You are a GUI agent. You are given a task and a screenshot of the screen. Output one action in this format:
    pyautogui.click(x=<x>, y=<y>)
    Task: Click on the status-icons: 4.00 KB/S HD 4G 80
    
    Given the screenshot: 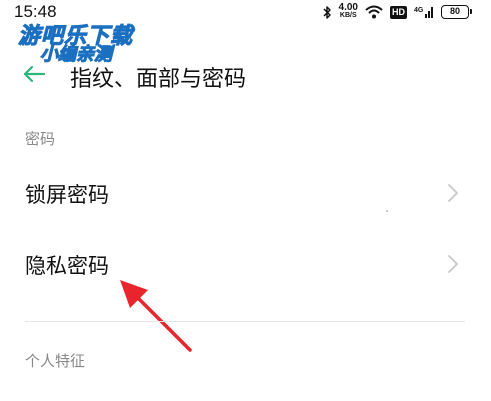 What is the action you would take?
    pyautogui.click(x=397, y=11)
    